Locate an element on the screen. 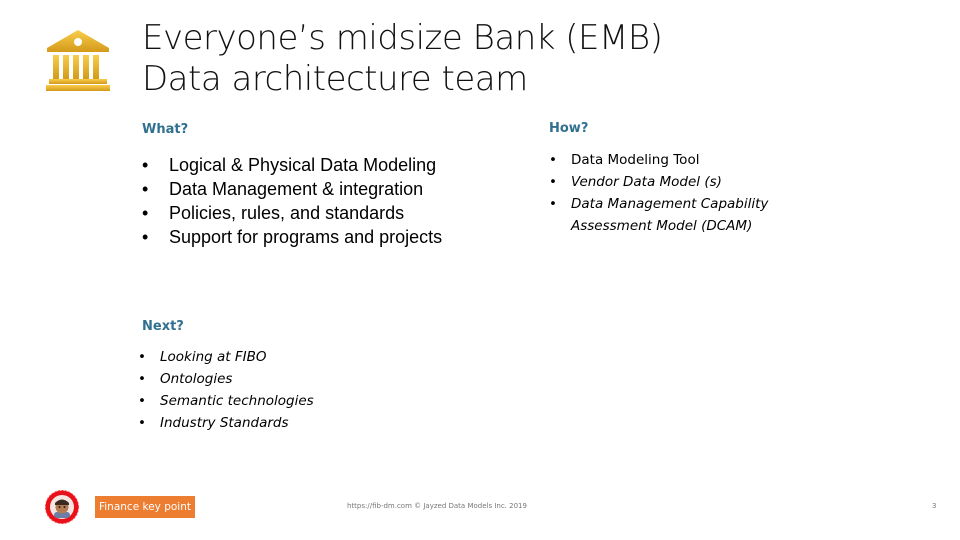  list-item: • Support for programs and projects is located at coordinates (292, 237).